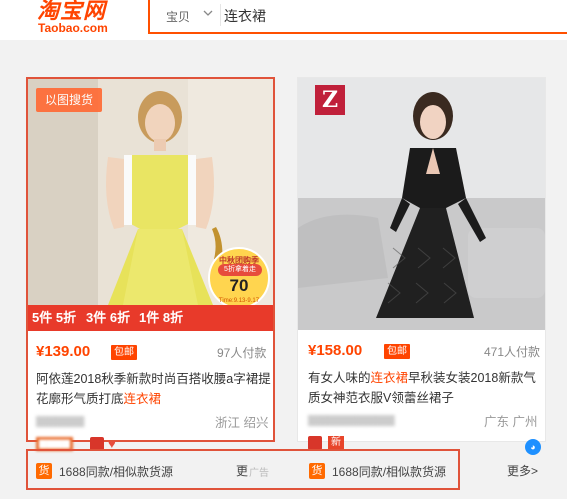 Image resolution: width=567 pixels, height=499 pixels. What do you see at coordinates (156, 389) in the screenshot?
I see `product-title: 阿依莲2018秋季新款时尚百搭收腰a字裙提花廓形气质打底连衣裙` at bounding box center [156, 389].